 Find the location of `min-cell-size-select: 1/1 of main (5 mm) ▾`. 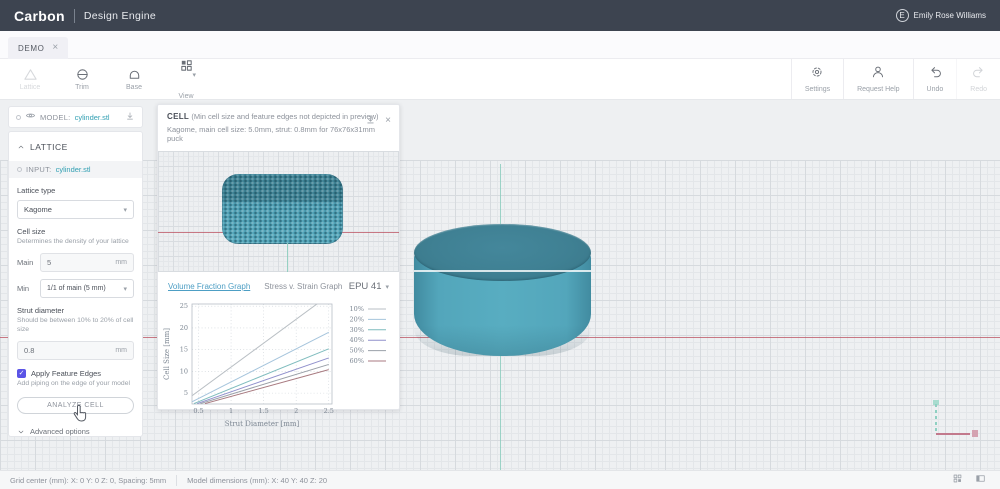

min-cell-size-select: 1/1 of main (5 mm) ▾ is located at coordinates (87, 289).